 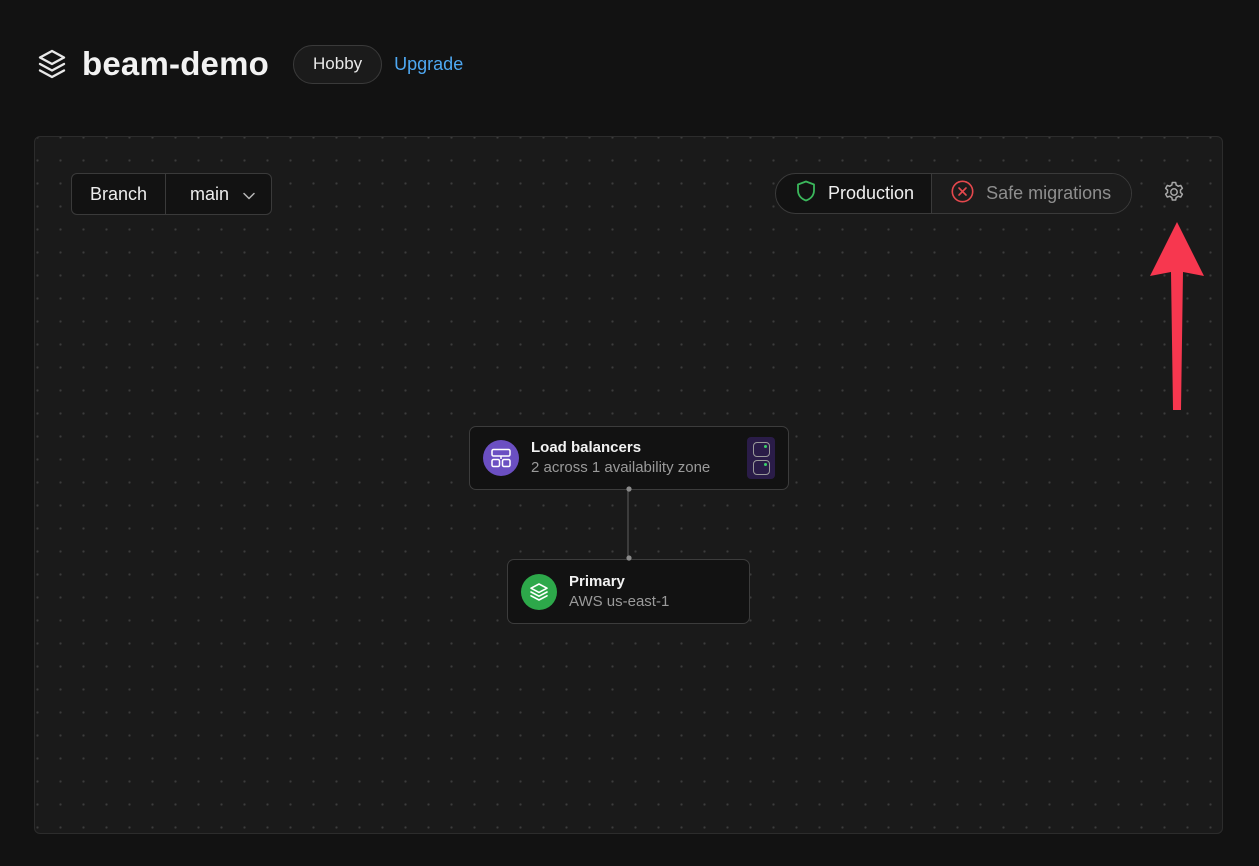 I want to click on production-label: Production, so click(x=871, y=193).